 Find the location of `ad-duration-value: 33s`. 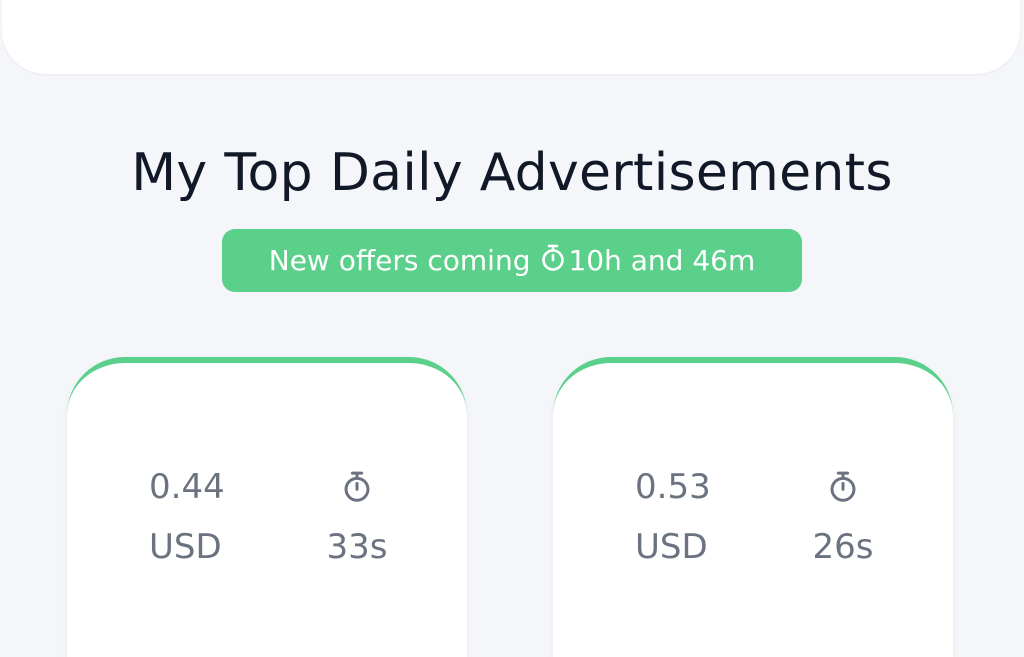

ad-duration-value: 33s is located at coordinates (357, 547).